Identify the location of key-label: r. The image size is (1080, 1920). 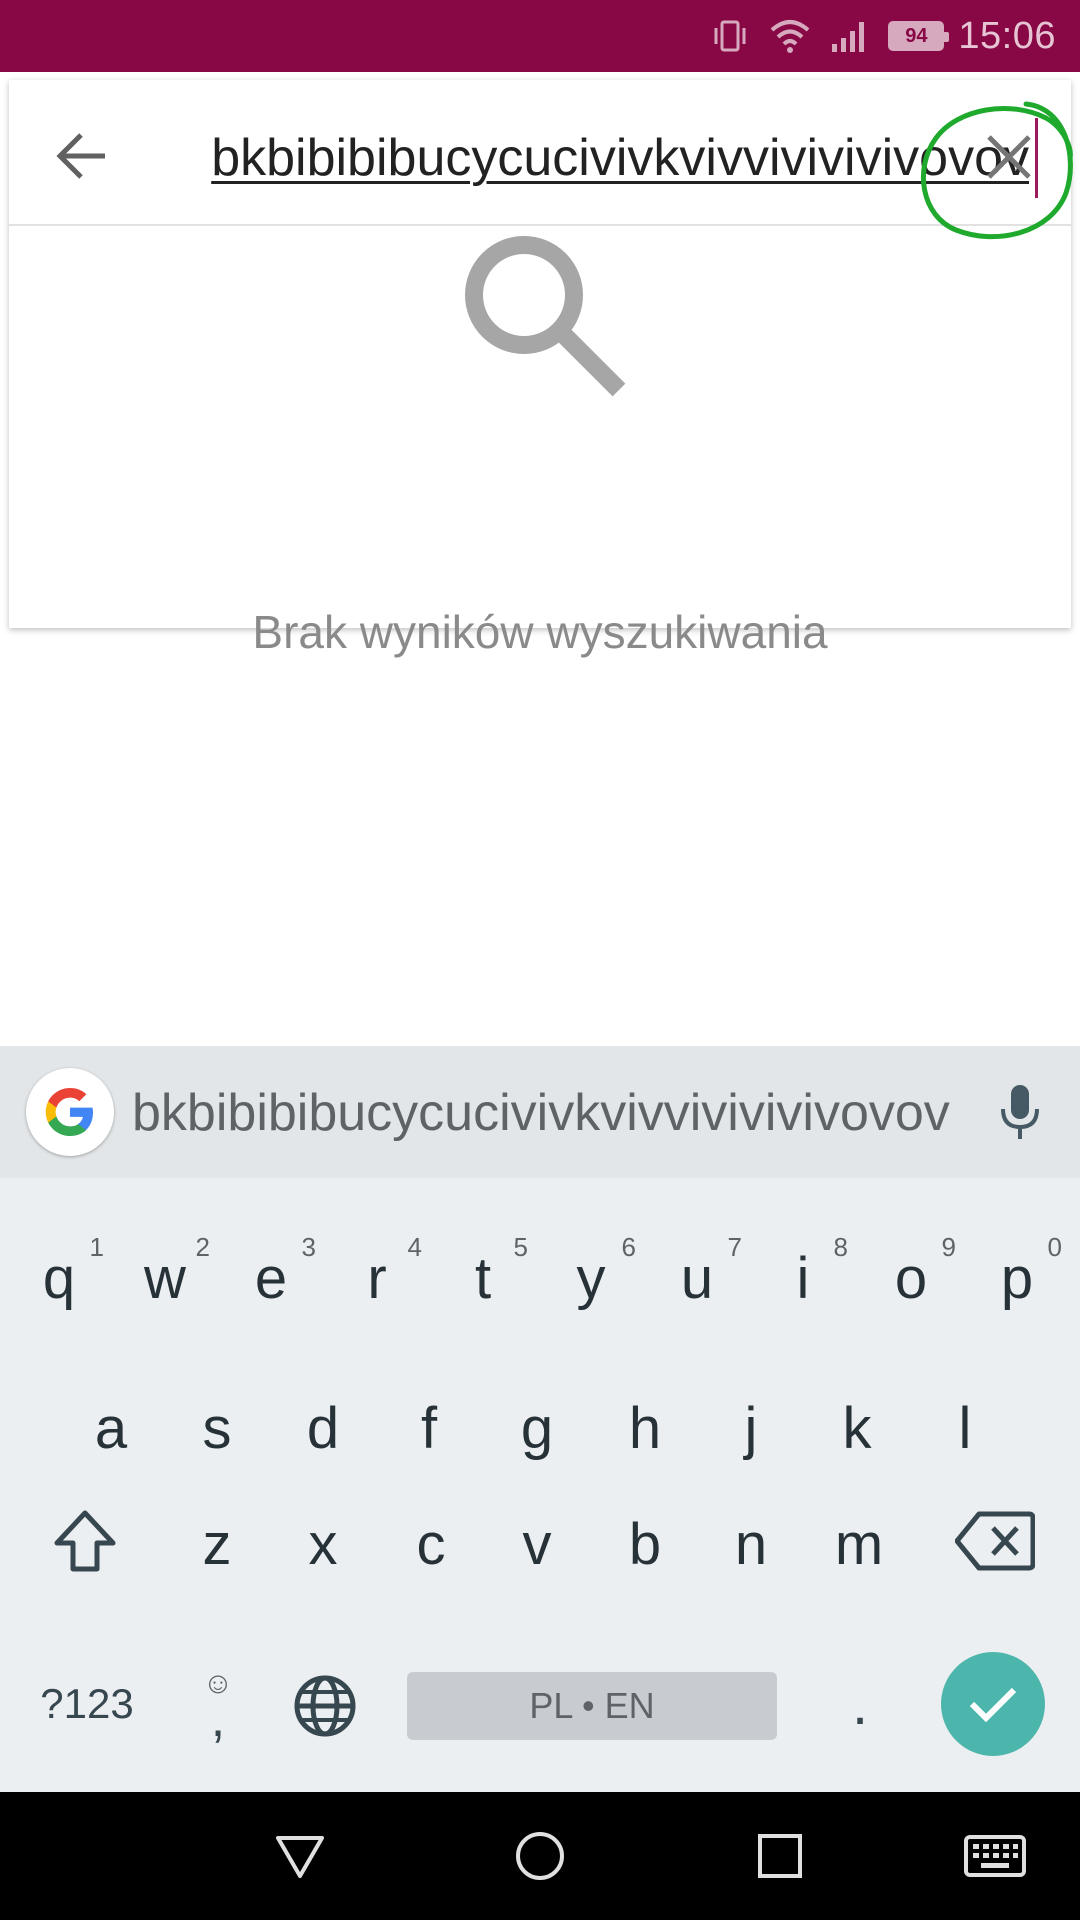
(377, 1278).